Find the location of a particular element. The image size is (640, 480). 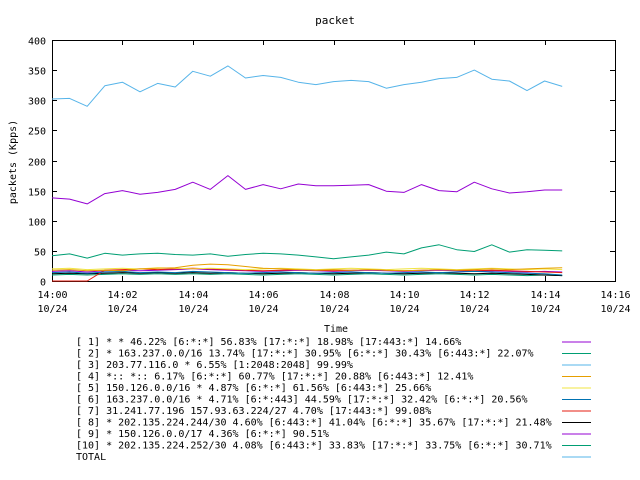

y-tick-label: 400 is located at coordinates (37, 42).